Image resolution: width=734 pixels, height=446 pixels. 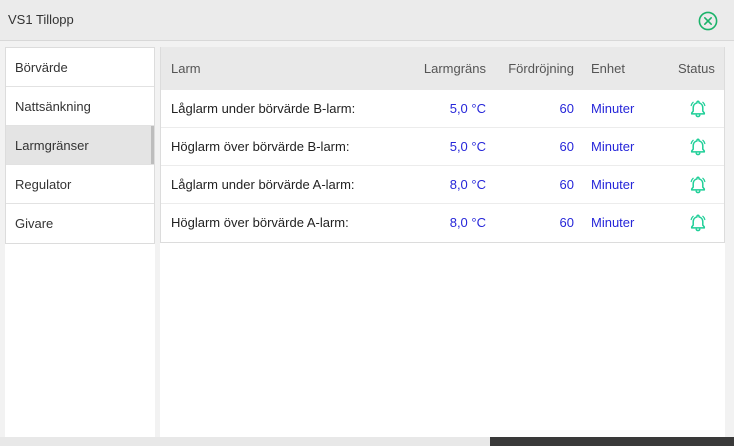 I want to click on sidebar-item-givare: Givare, so click(x=80, y=223).